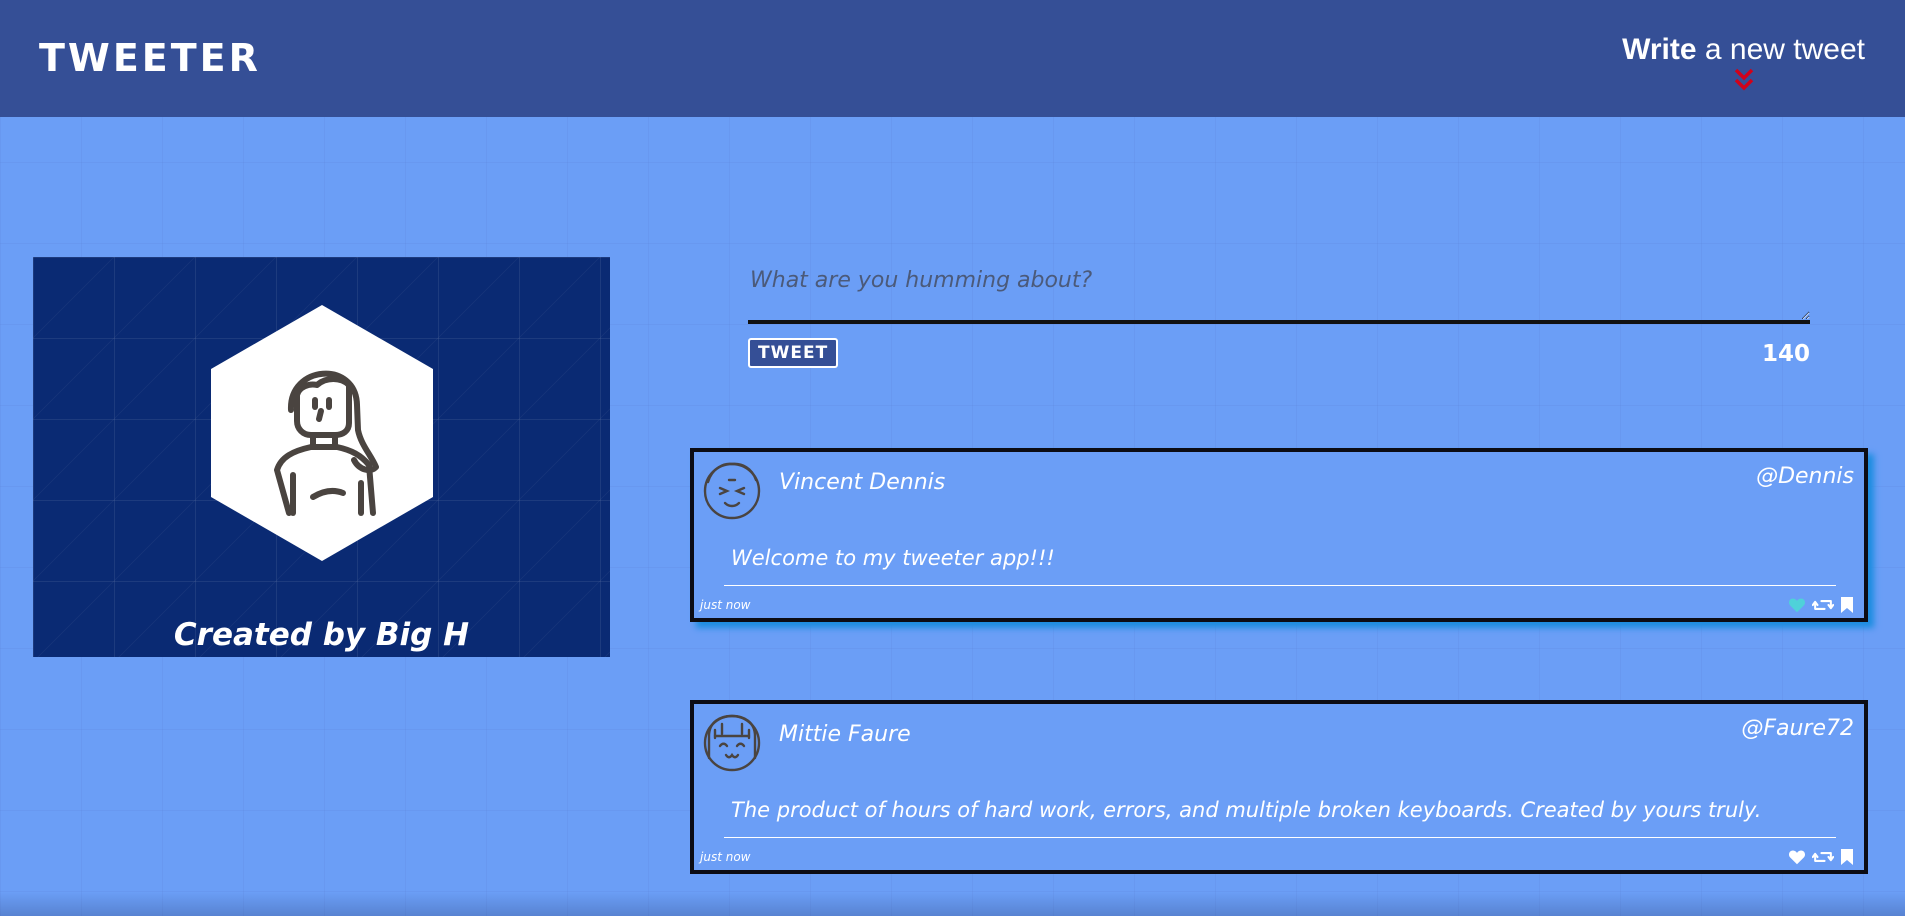 The width and height of the screenshot is (1905, 916). I want to click on male-avatar-icon, so click(732, 491).